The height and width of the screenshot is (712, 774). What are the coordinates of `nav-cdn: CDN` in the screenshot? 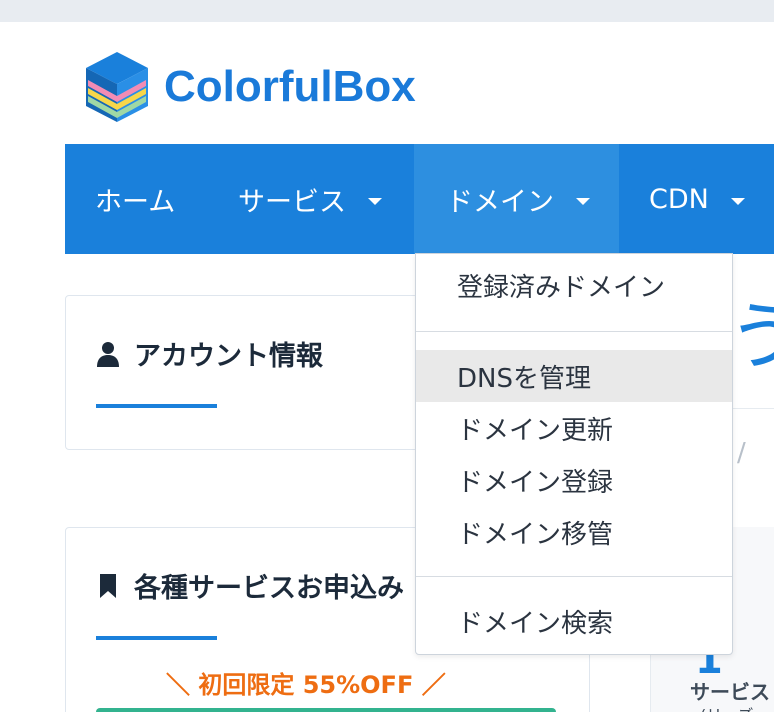 It's located at (697, 199).